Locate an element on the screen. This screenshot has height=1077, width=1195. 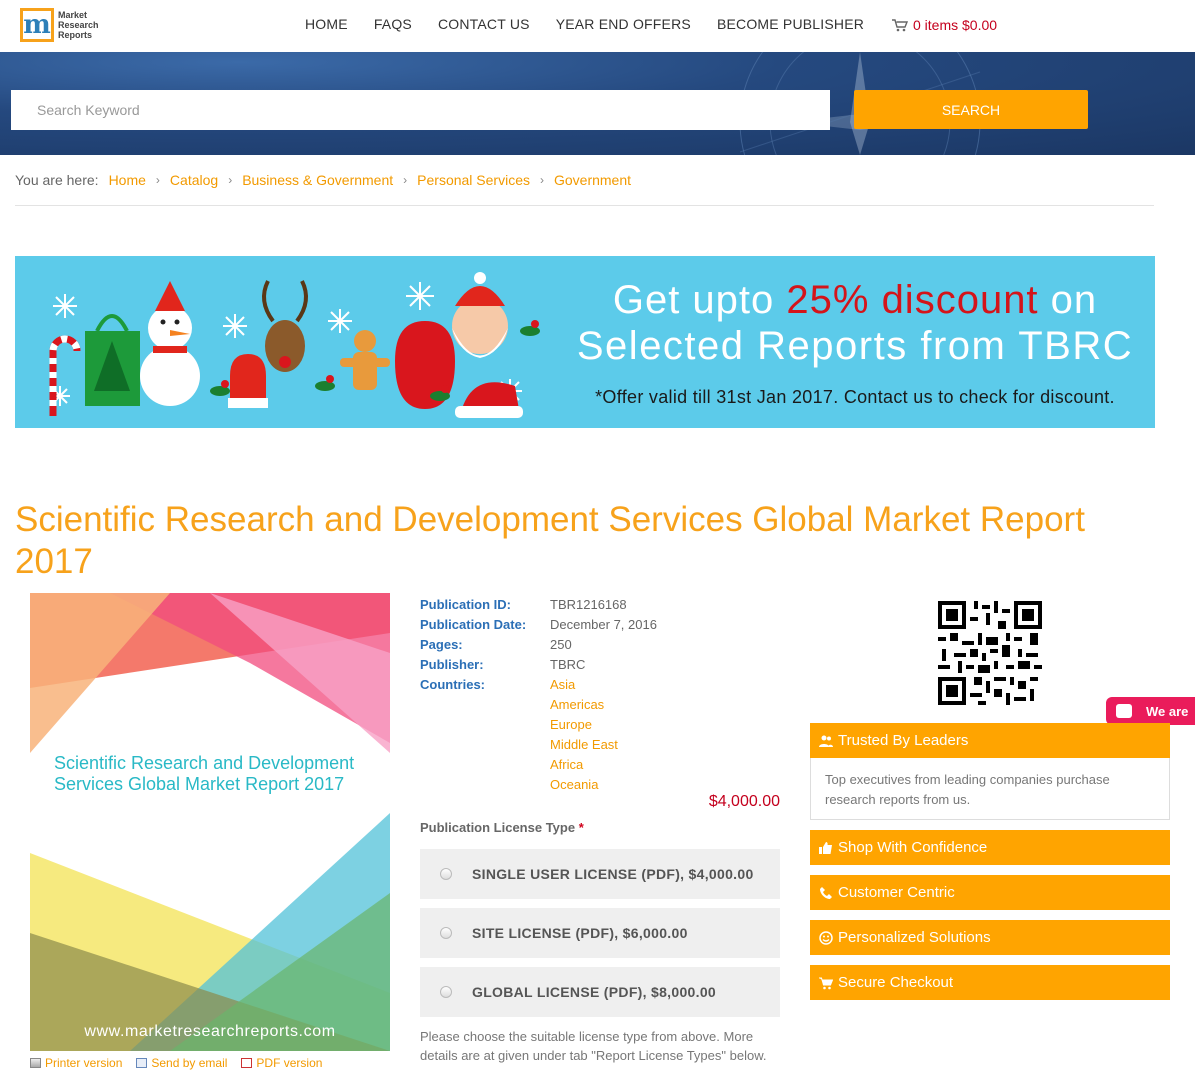
detail-pages: Pages: 250 is located at coordinates (496, 644).